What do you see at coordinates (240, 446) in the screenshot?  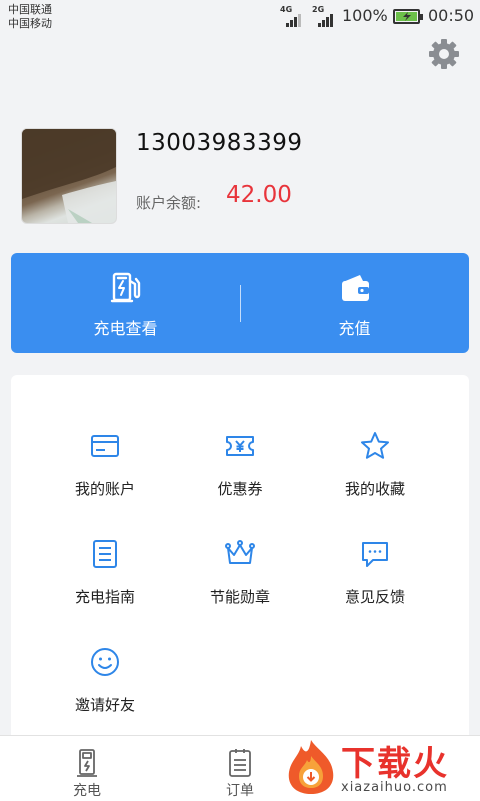 I see `coupon-icon` at bounding box center [240, 446].